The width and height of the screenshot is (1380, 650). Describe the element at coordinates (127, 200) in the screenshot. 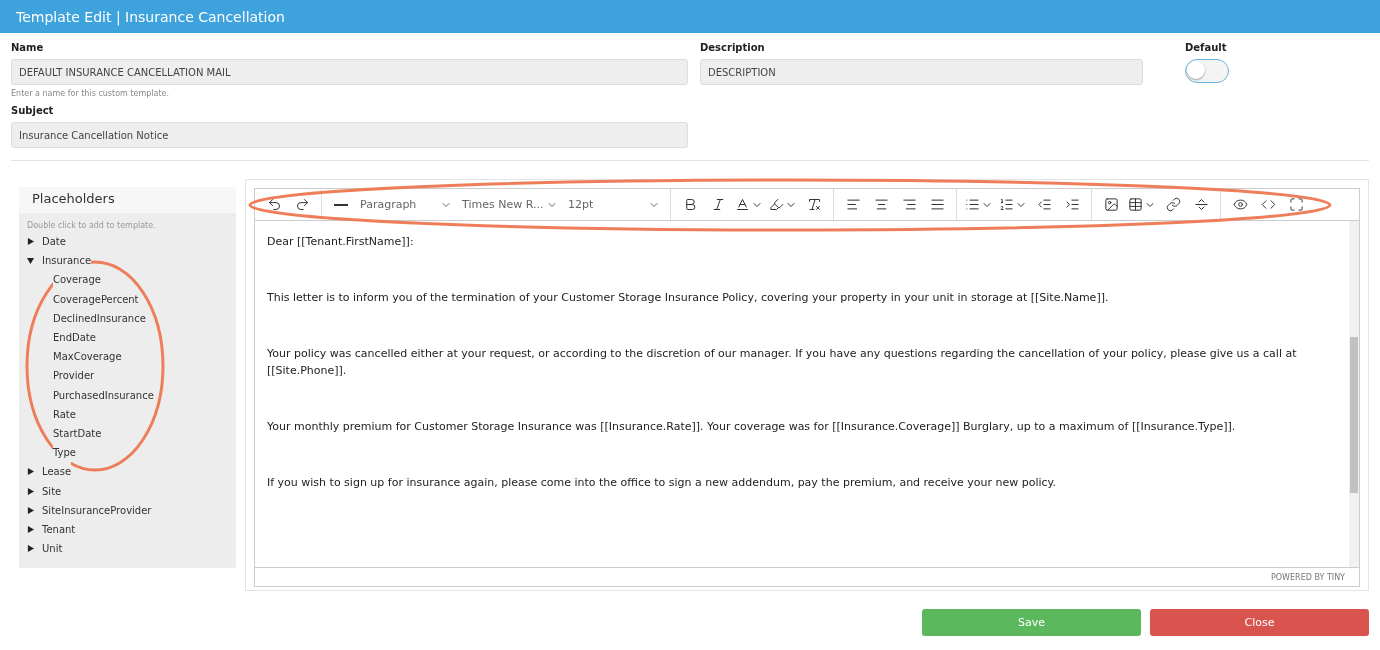

I see `panel-title: Placeholders` at that location.